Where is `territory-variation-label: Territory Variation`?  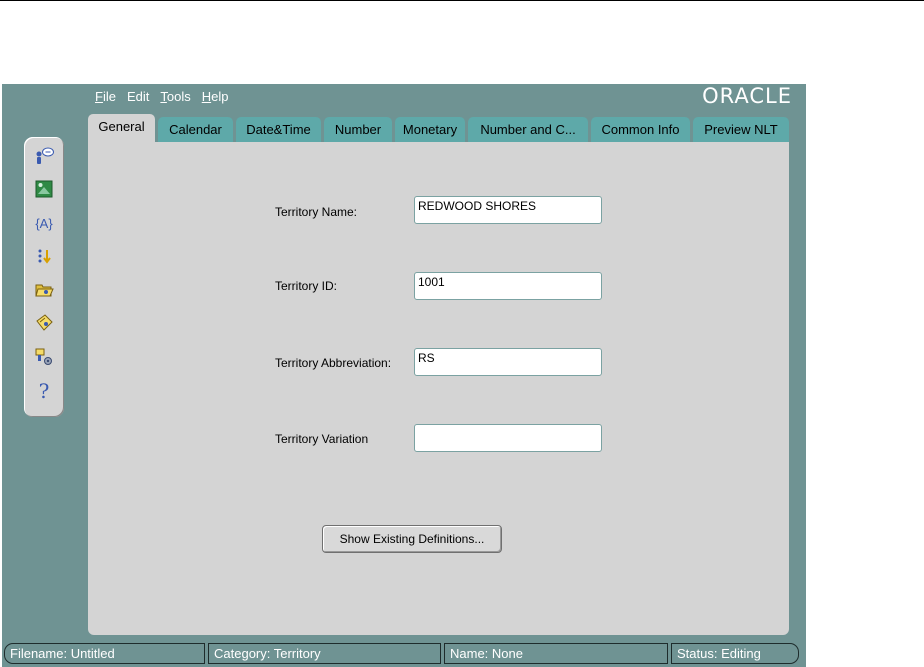 territory-variation-label: Territory Variation is located at coordinates (322, 439).